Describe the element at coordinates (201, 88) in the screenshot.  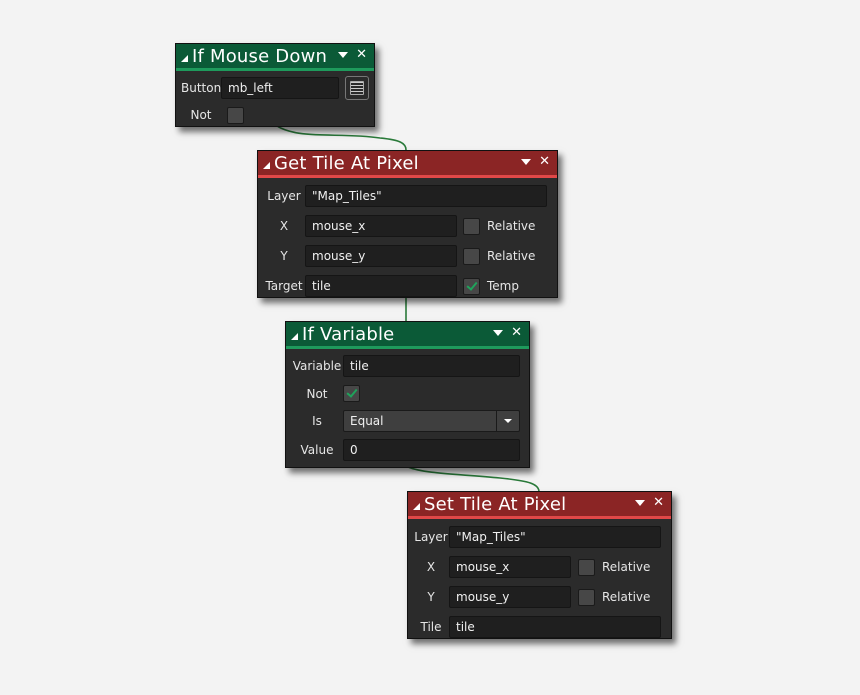
I see `button-label: Button` at that location.